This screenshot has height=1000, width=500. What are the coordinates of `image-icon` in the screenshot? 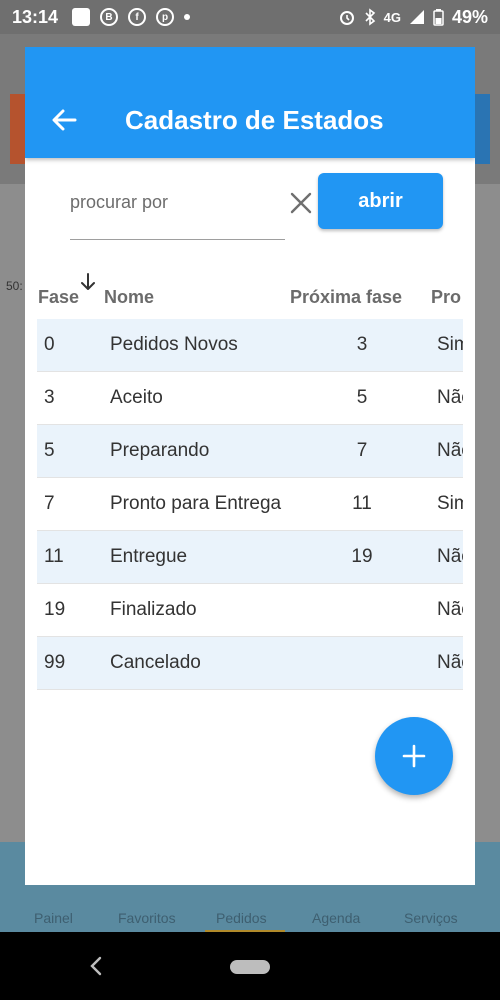 It's located at (81, 17).